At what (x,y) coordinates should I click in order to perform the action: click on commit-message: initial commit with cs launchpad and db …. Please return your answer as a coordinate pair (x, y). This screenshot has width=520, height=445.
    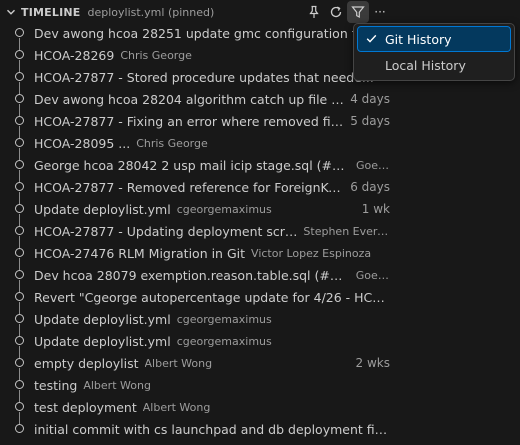
    Looking at the image, I should click on (212, 429).